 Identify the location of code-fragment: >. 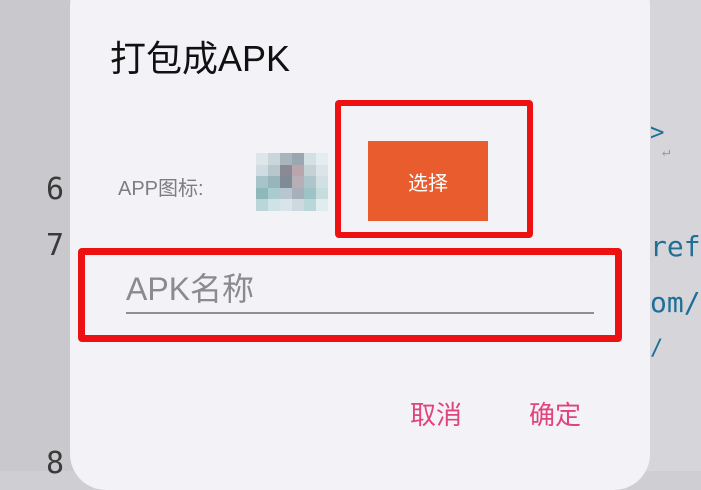
(657, 132).